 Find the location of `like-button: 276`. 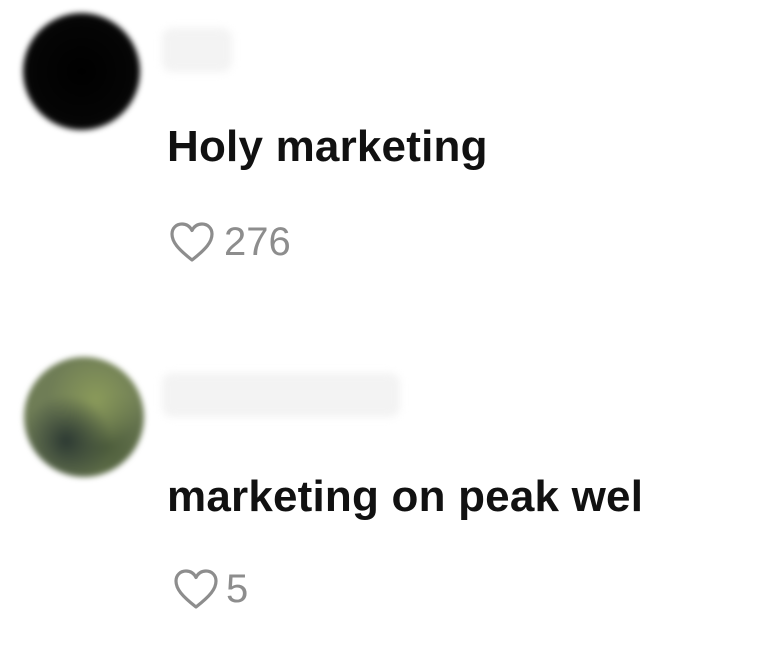

like-button: 276 is located at coordinates (229, 242).